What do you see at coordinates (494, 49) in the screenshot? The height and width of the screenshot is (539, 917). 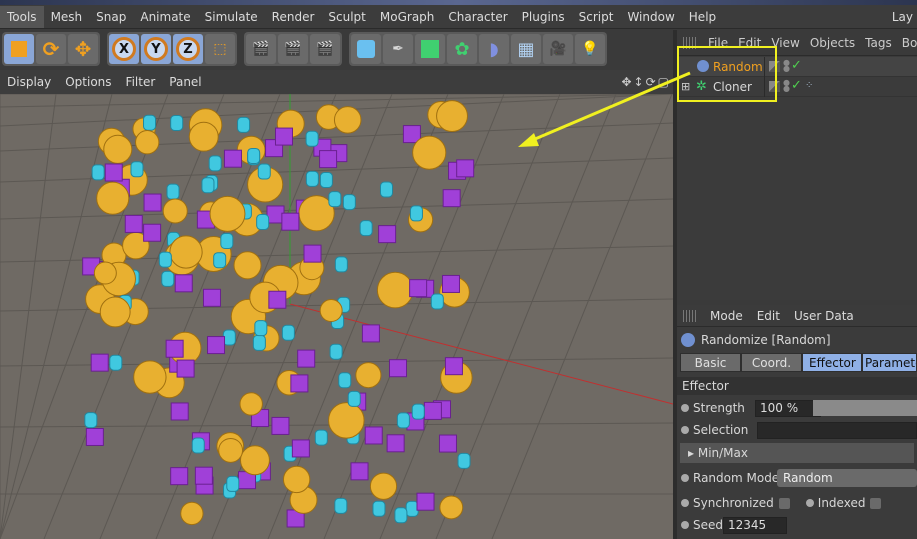 I see `deformer-button: ◗` at bounding box center [494, 49].